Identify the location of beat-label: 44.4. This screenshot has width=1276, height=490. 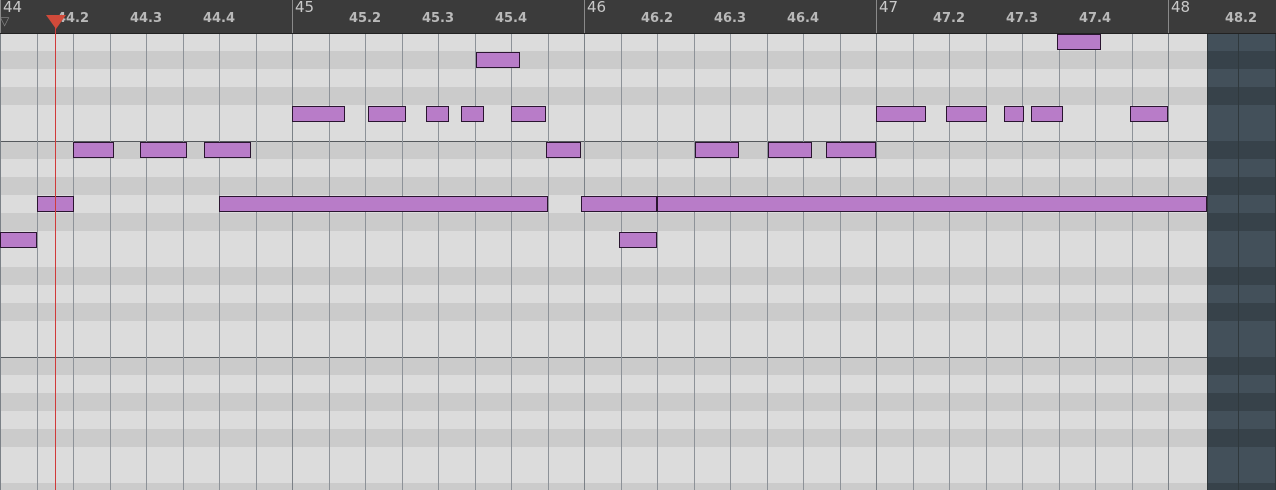
(219, 18).